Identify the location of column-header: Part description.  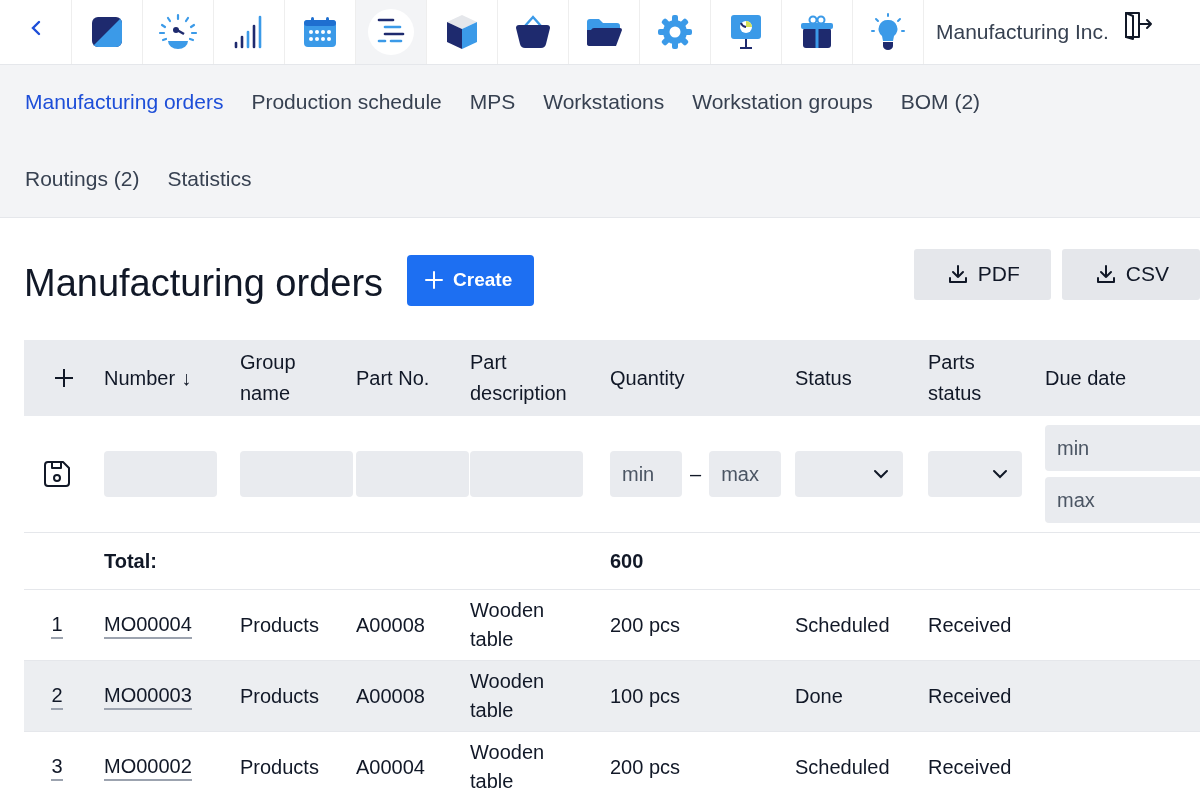
(529, 378).